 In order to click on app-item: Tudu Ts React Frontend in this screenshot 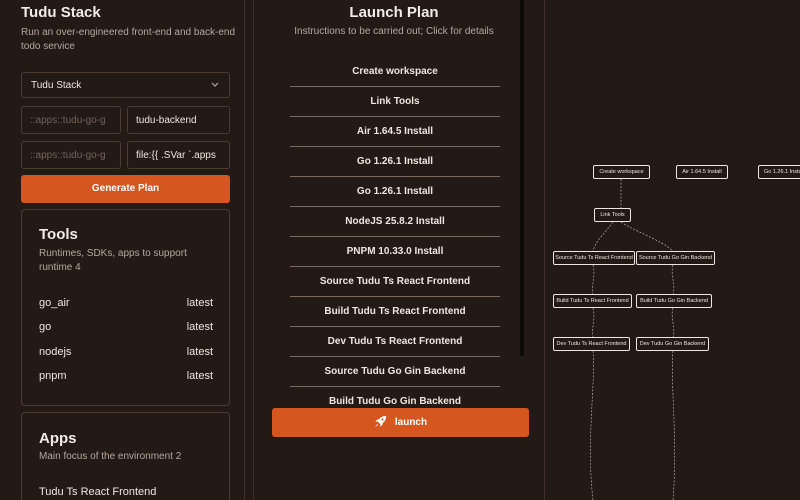, I will do `click(126, 493)`.